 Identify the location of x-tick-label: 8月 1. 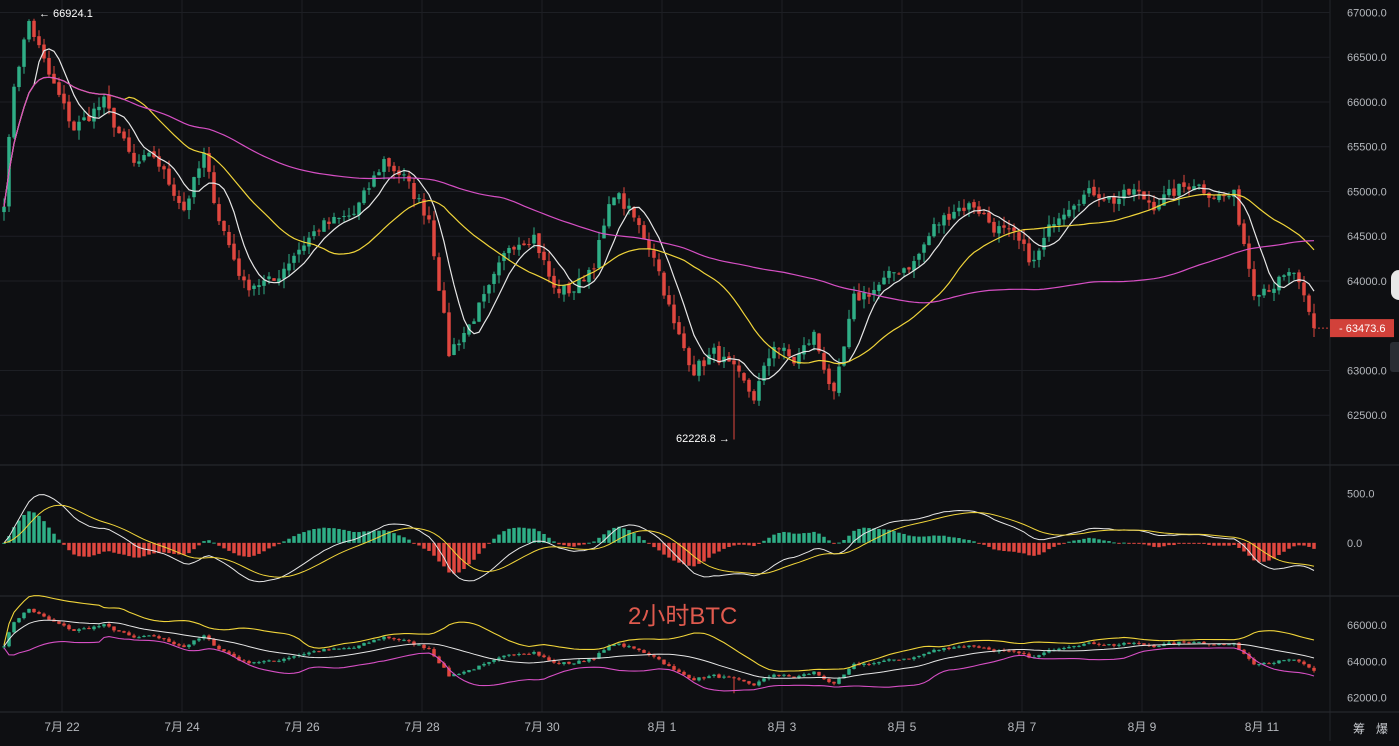
(662, 727).